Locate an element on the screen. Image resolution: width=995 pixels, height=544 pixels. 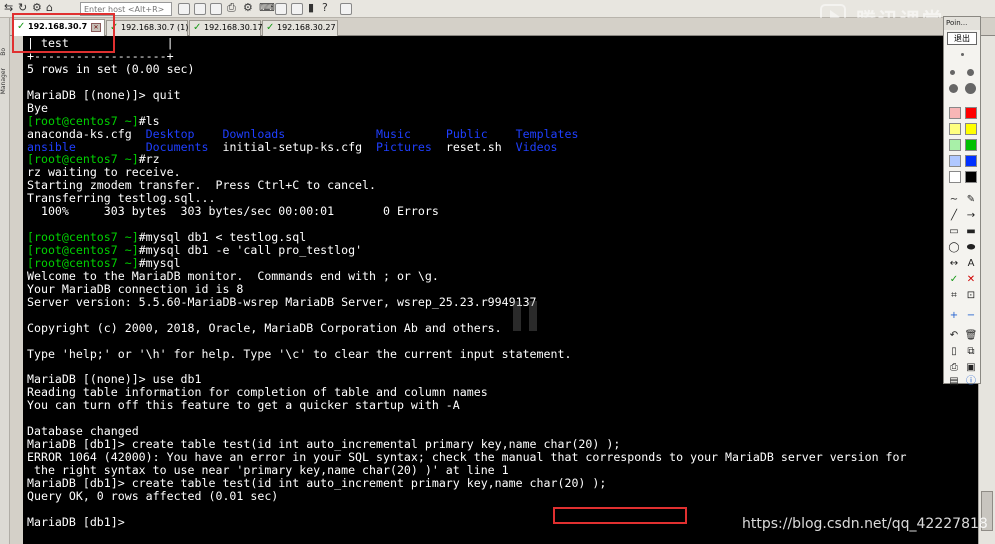
color-swatch-pink is located at coordinates (955, 113).